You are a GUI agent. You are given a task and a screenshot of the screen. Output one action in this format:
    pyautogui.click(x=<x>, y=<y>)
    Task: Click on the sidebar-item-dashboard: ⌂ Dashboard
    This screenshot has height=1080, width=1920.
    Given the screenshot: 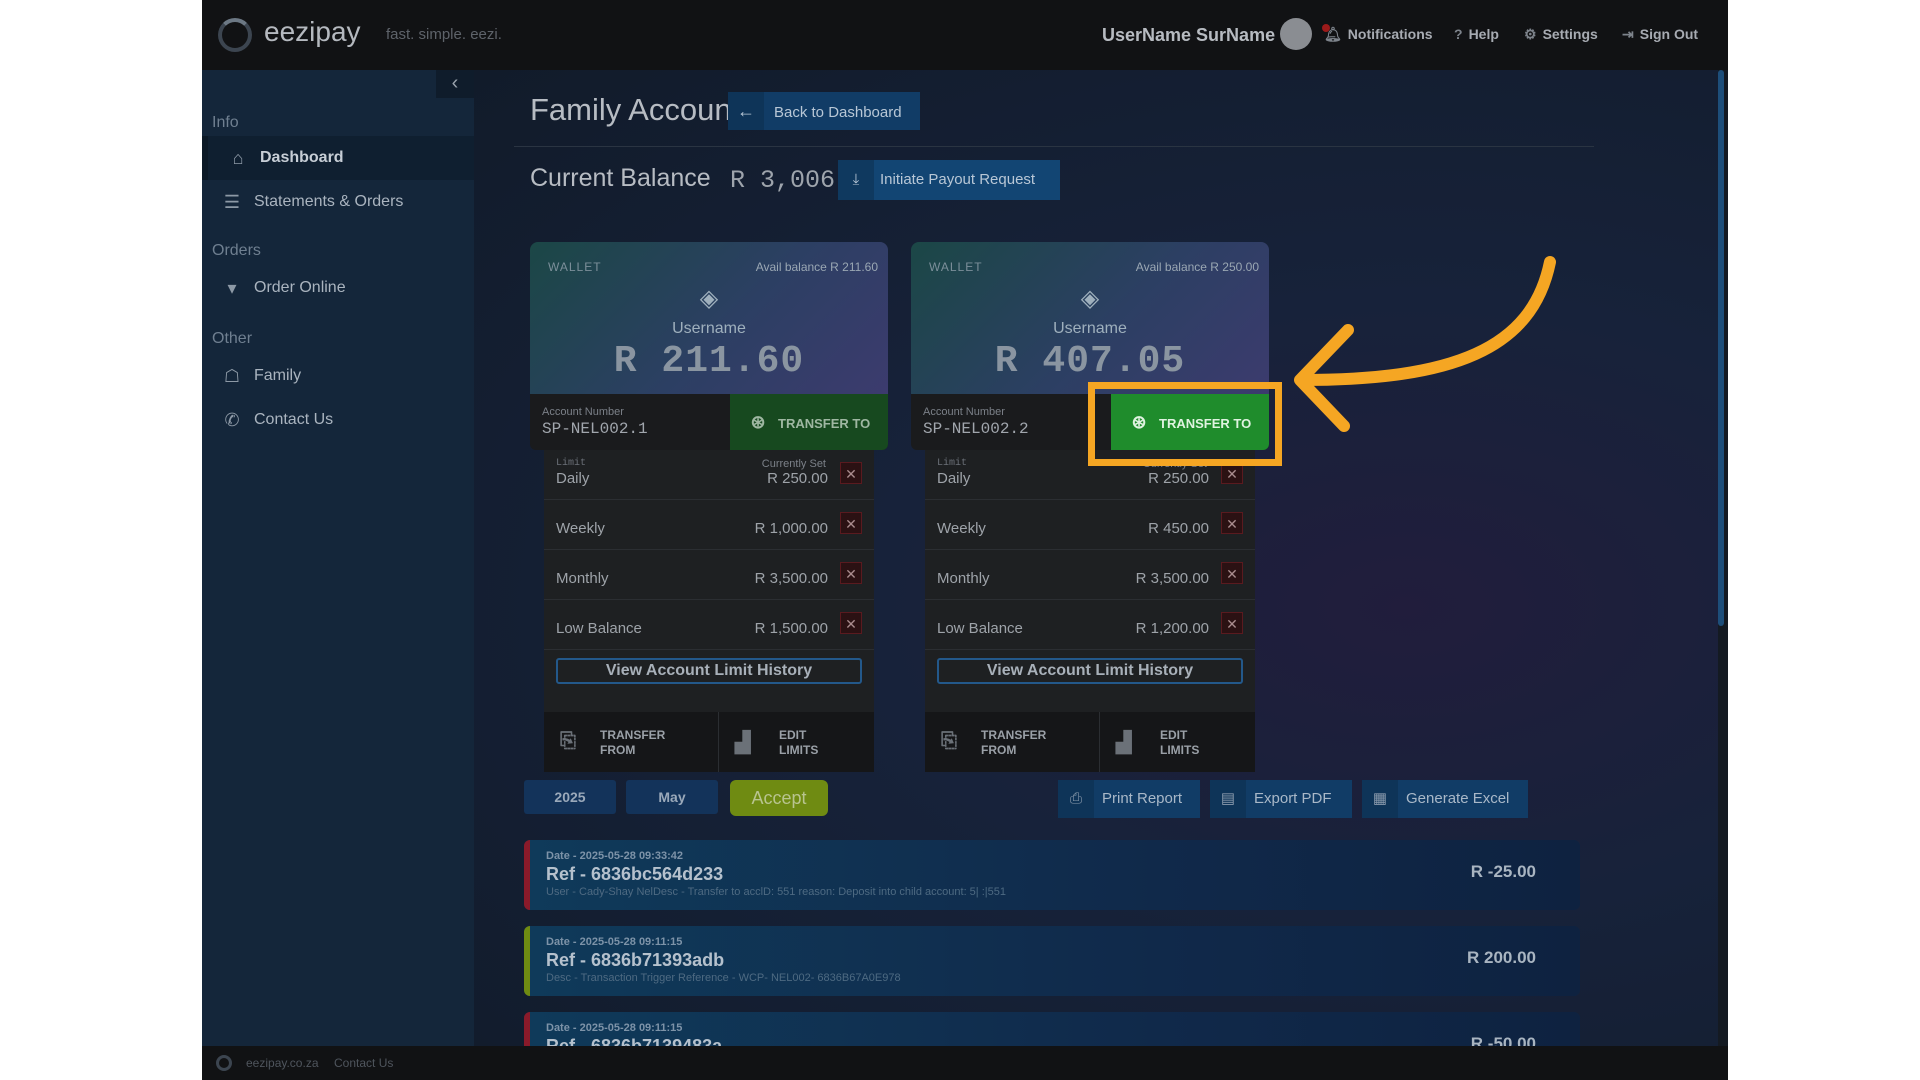 What is the action you would take?
    pyautogui.click(x=338, y=158)
    